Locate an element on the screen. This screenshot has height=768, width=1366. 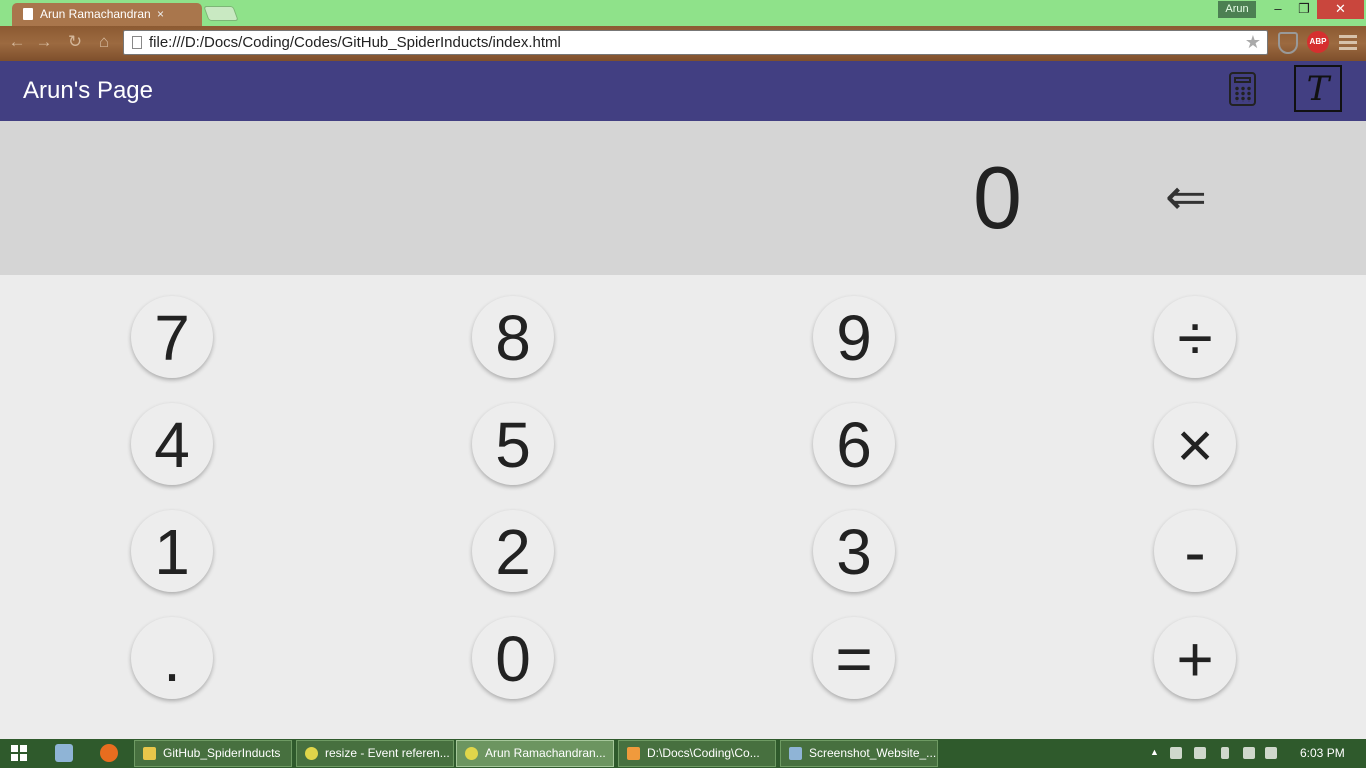
tab-close-icon: × is located at coordinates (160, 14).